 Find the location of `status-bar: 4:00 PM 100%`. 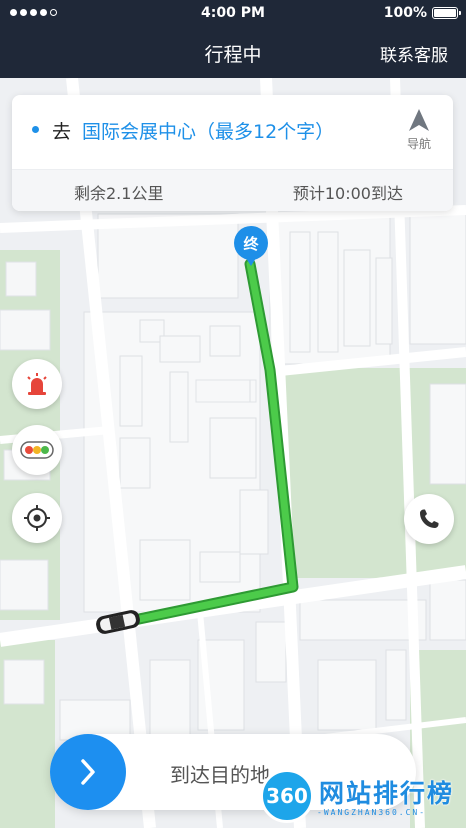

status-bar: 4:00 PM 100% is located at coordinates (233, 13).